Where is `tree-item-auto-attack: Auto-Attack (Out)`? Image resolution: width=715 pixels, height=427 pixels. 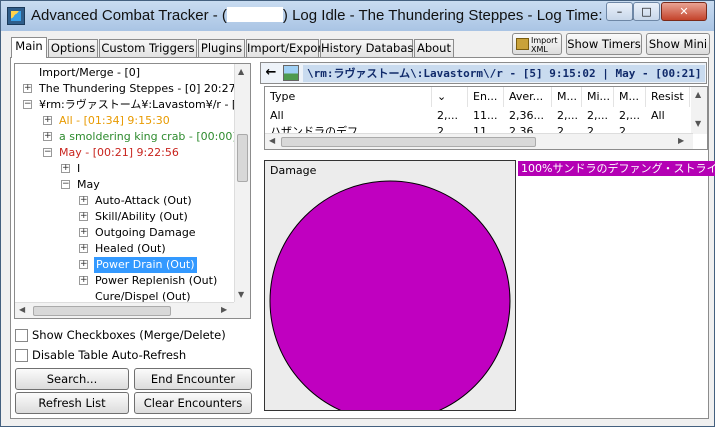 tree-item-auto-attack: Auto-Attack (Out) is located at coordinates (143, 201).